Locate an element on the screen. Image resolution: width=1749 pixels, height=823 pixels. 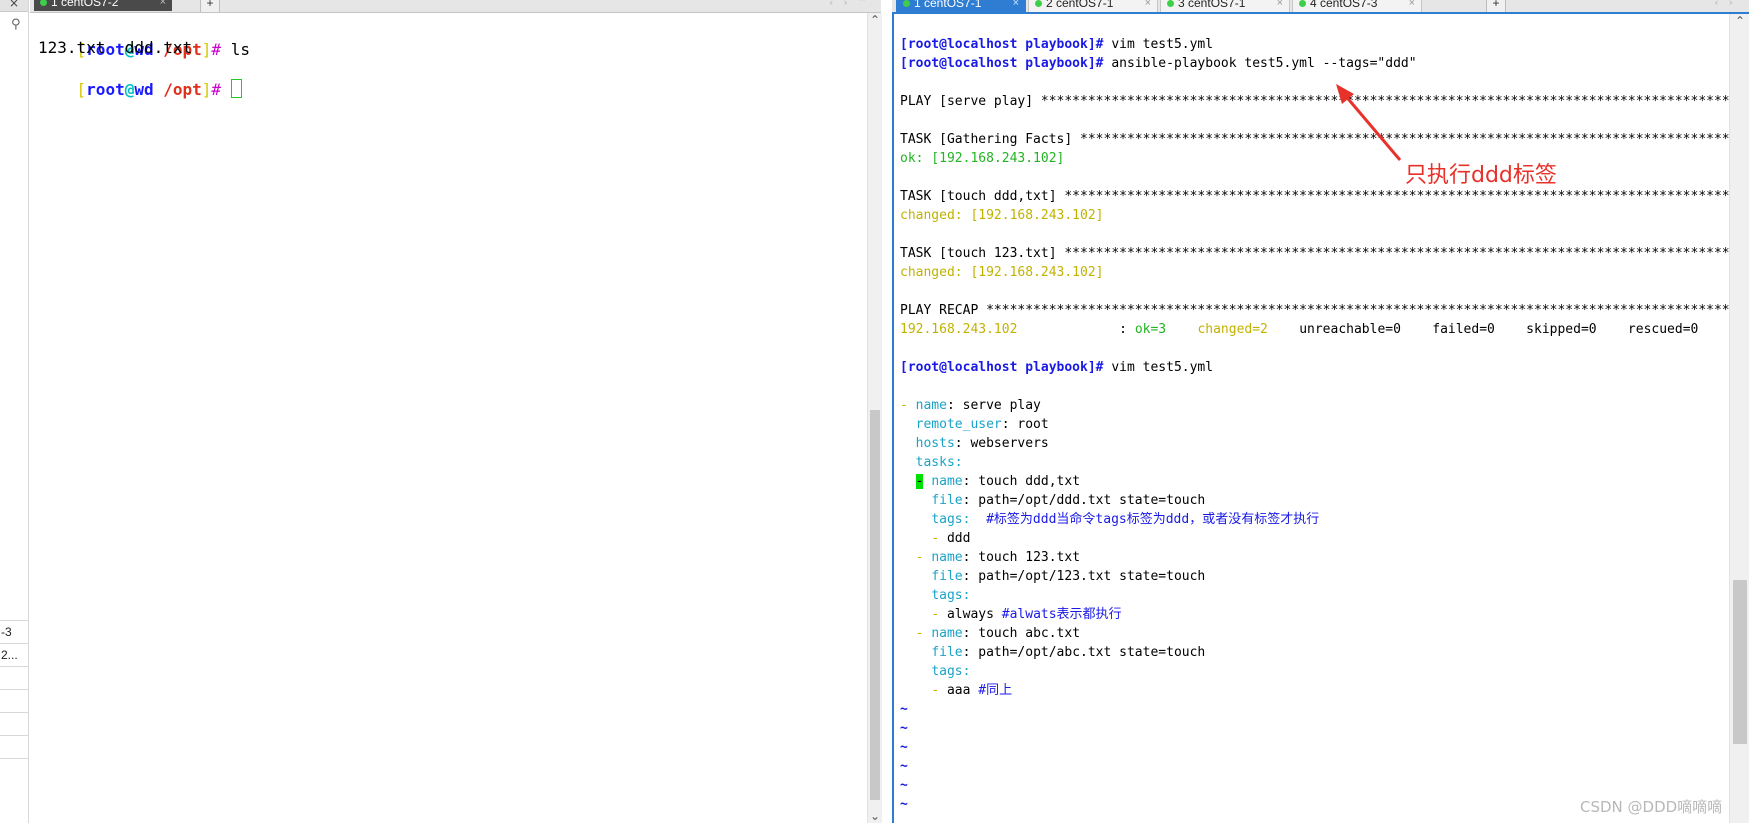
close-icon: × is located at coordinates (14, 5).